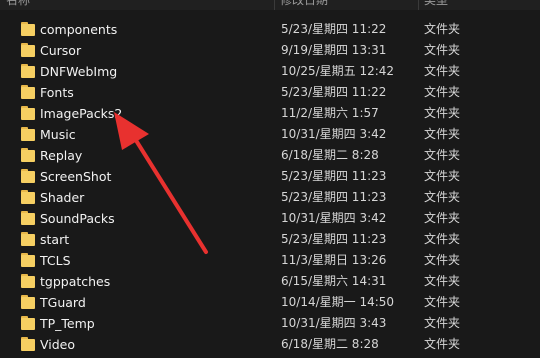 Image resolution: width=540 pixels, height=358 pixels. I want to click on item-name: components, so click(79, 29).